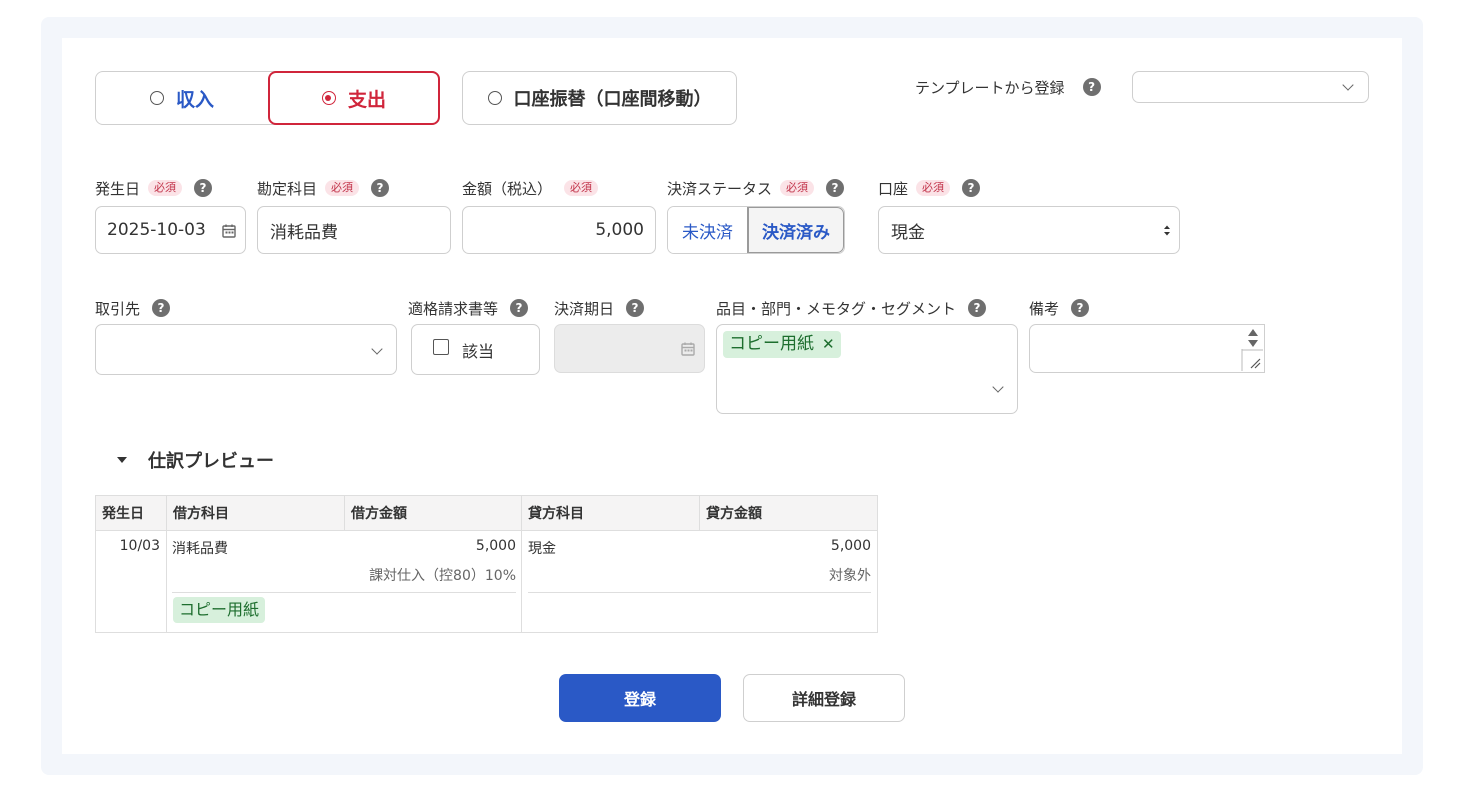  What do you see at coordinates (990, 87) in the screenshot?
I see `template-label: テンプレートから登録` at bounding box center [990, 87].